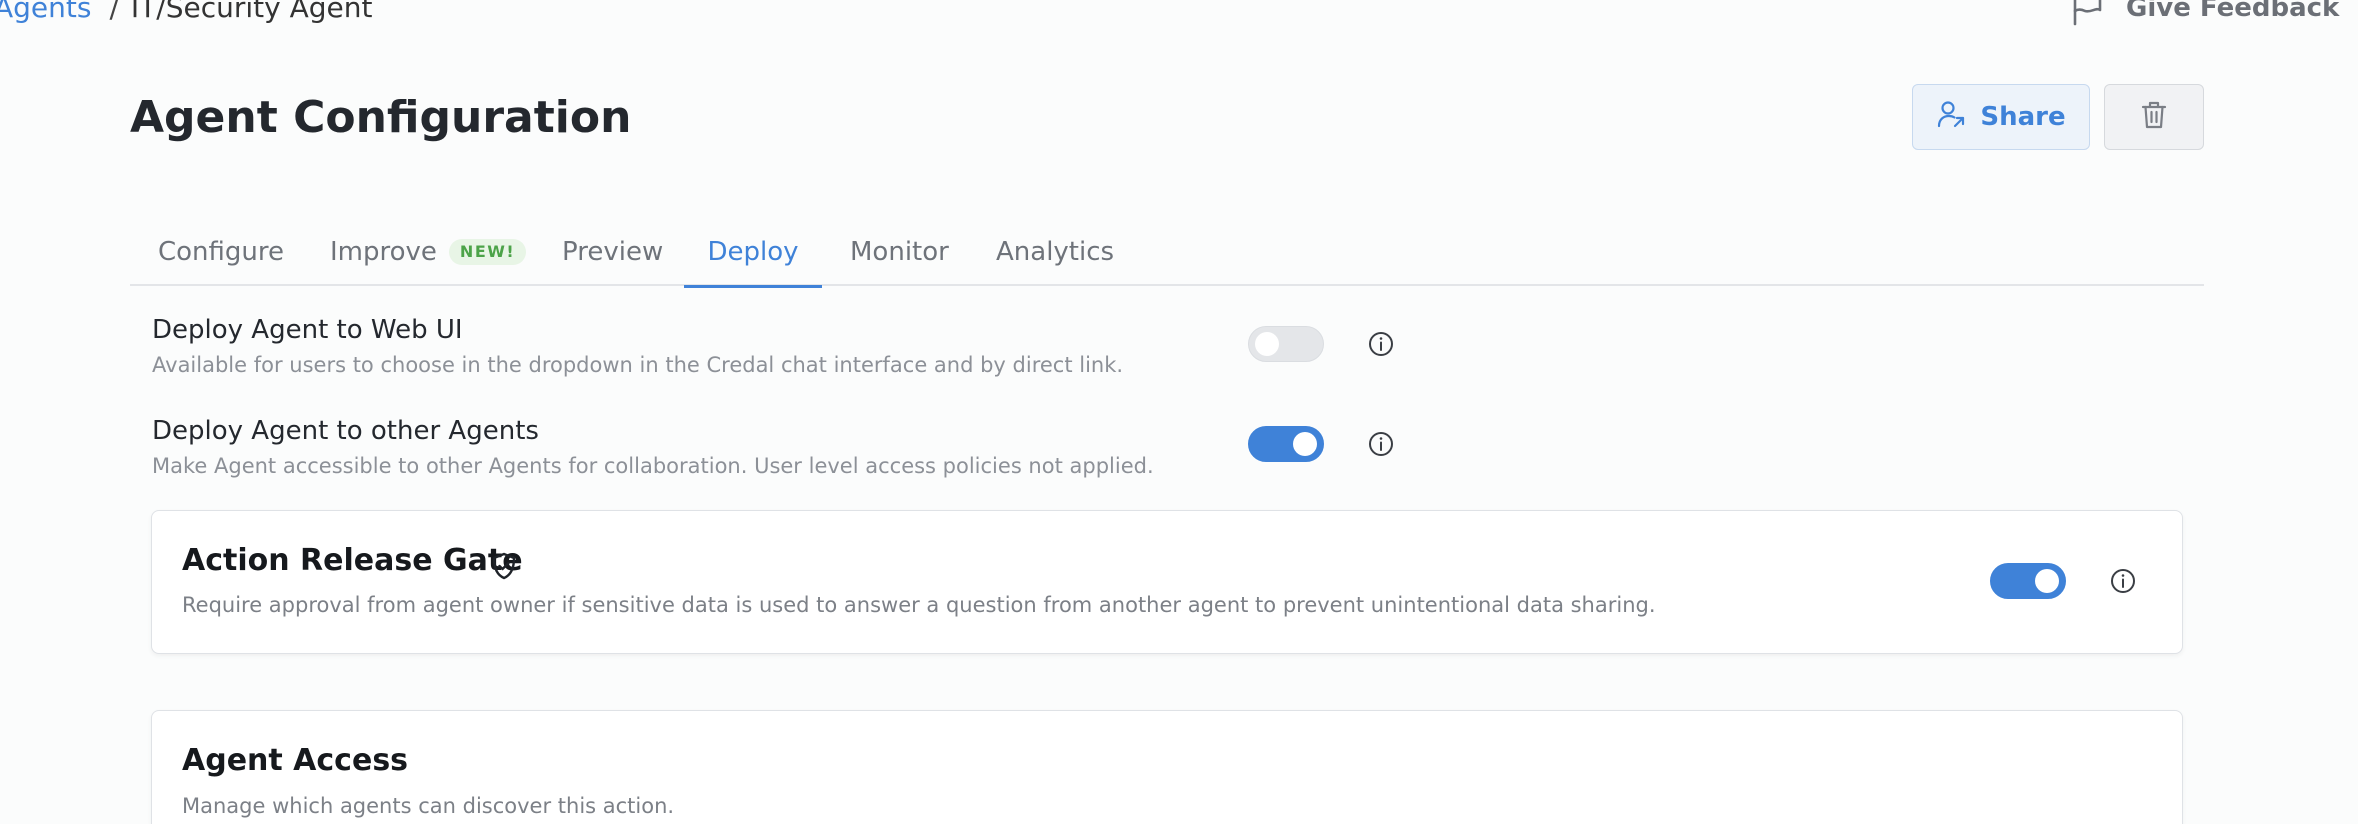 Image resolution: width=2358 pixels, height=824 pixels. What do you see at coordinates (504, 568) in the screenshot?
I see `shield-check-icon` at bounding box center [504, 568].